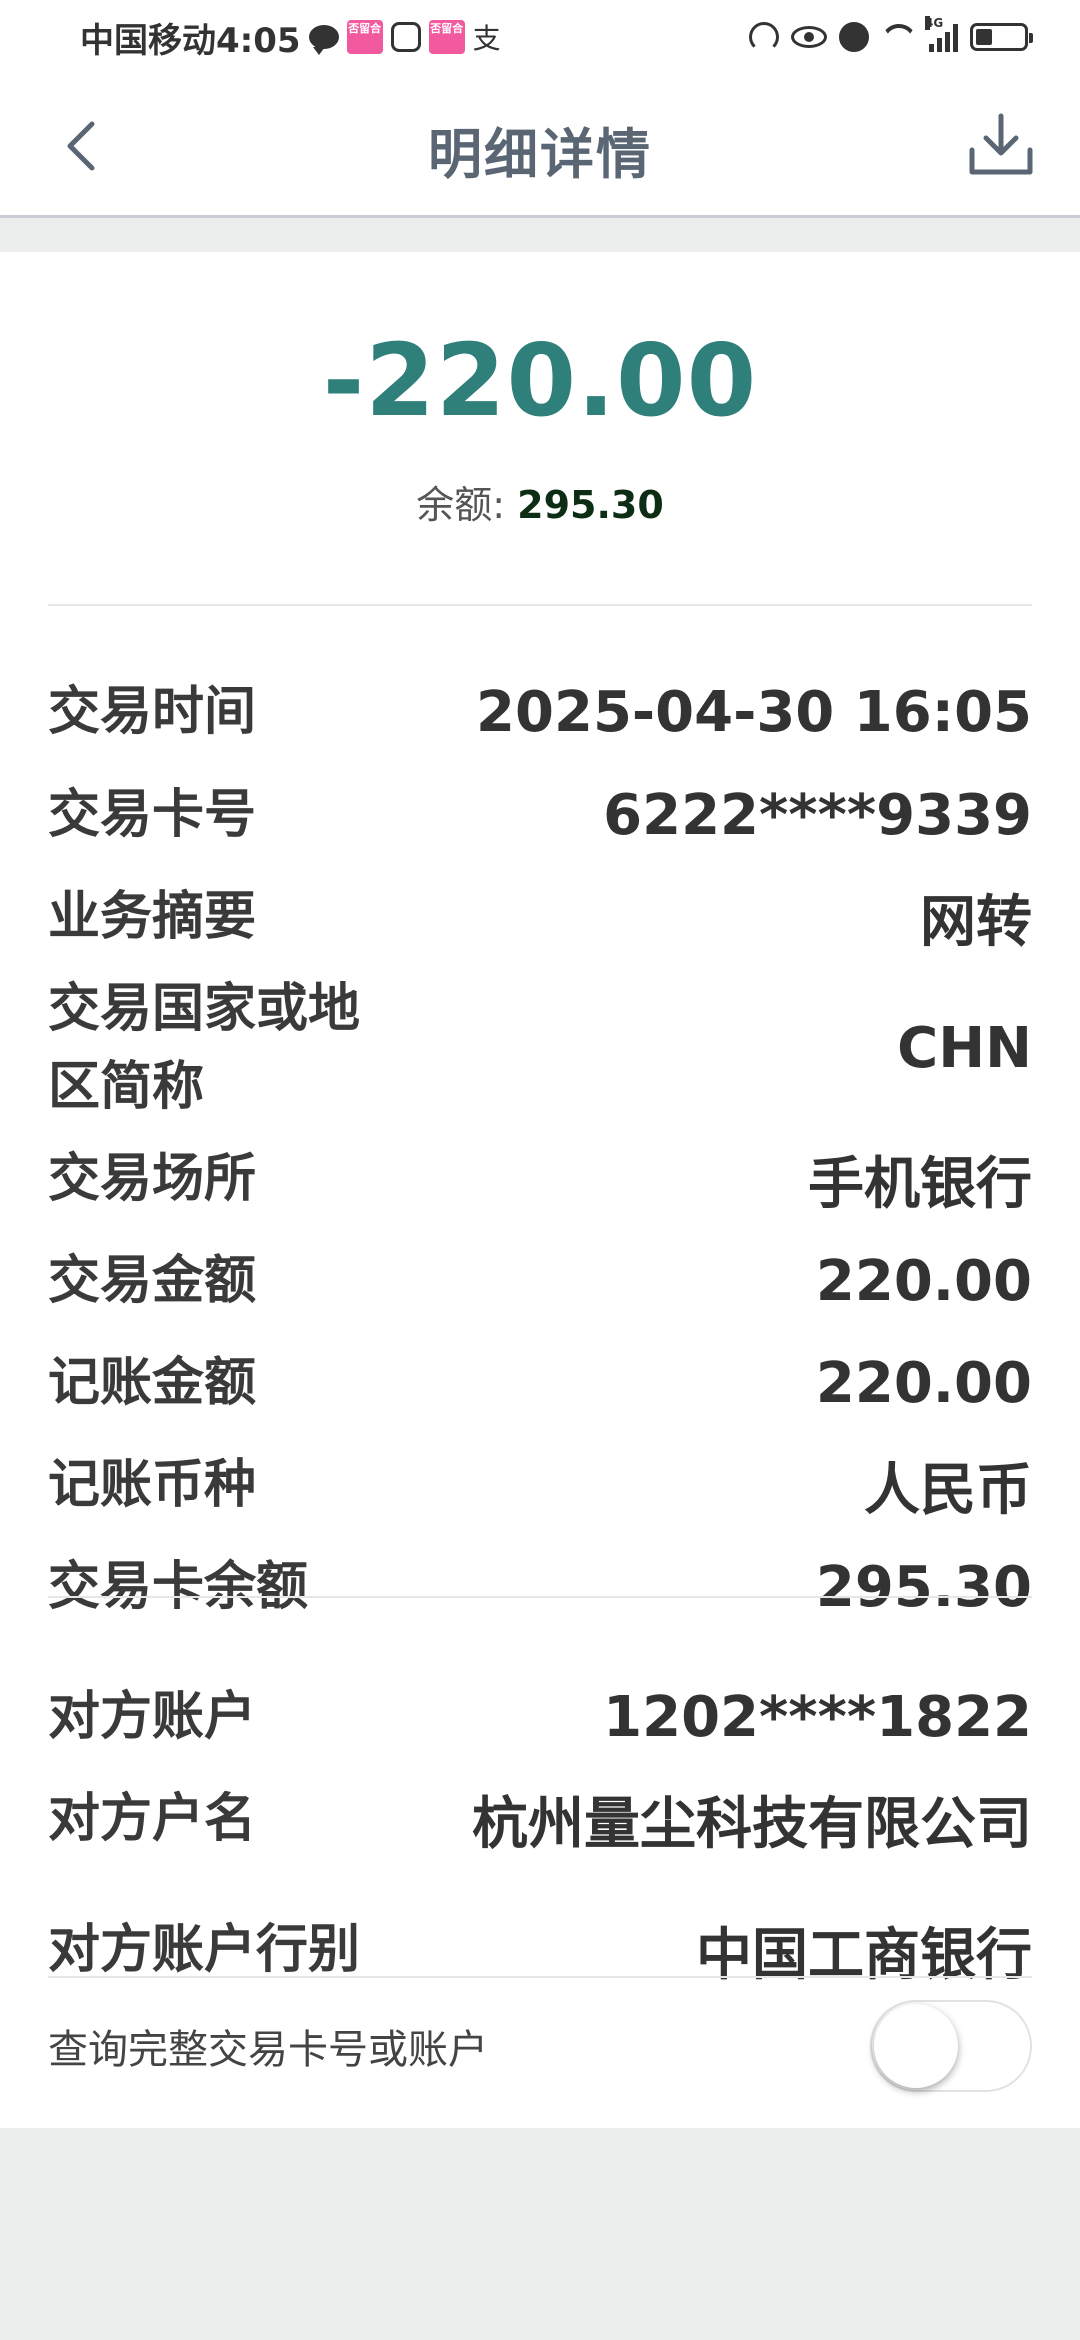  I want to click on row-label: 记账金额, so click(152, 1383).